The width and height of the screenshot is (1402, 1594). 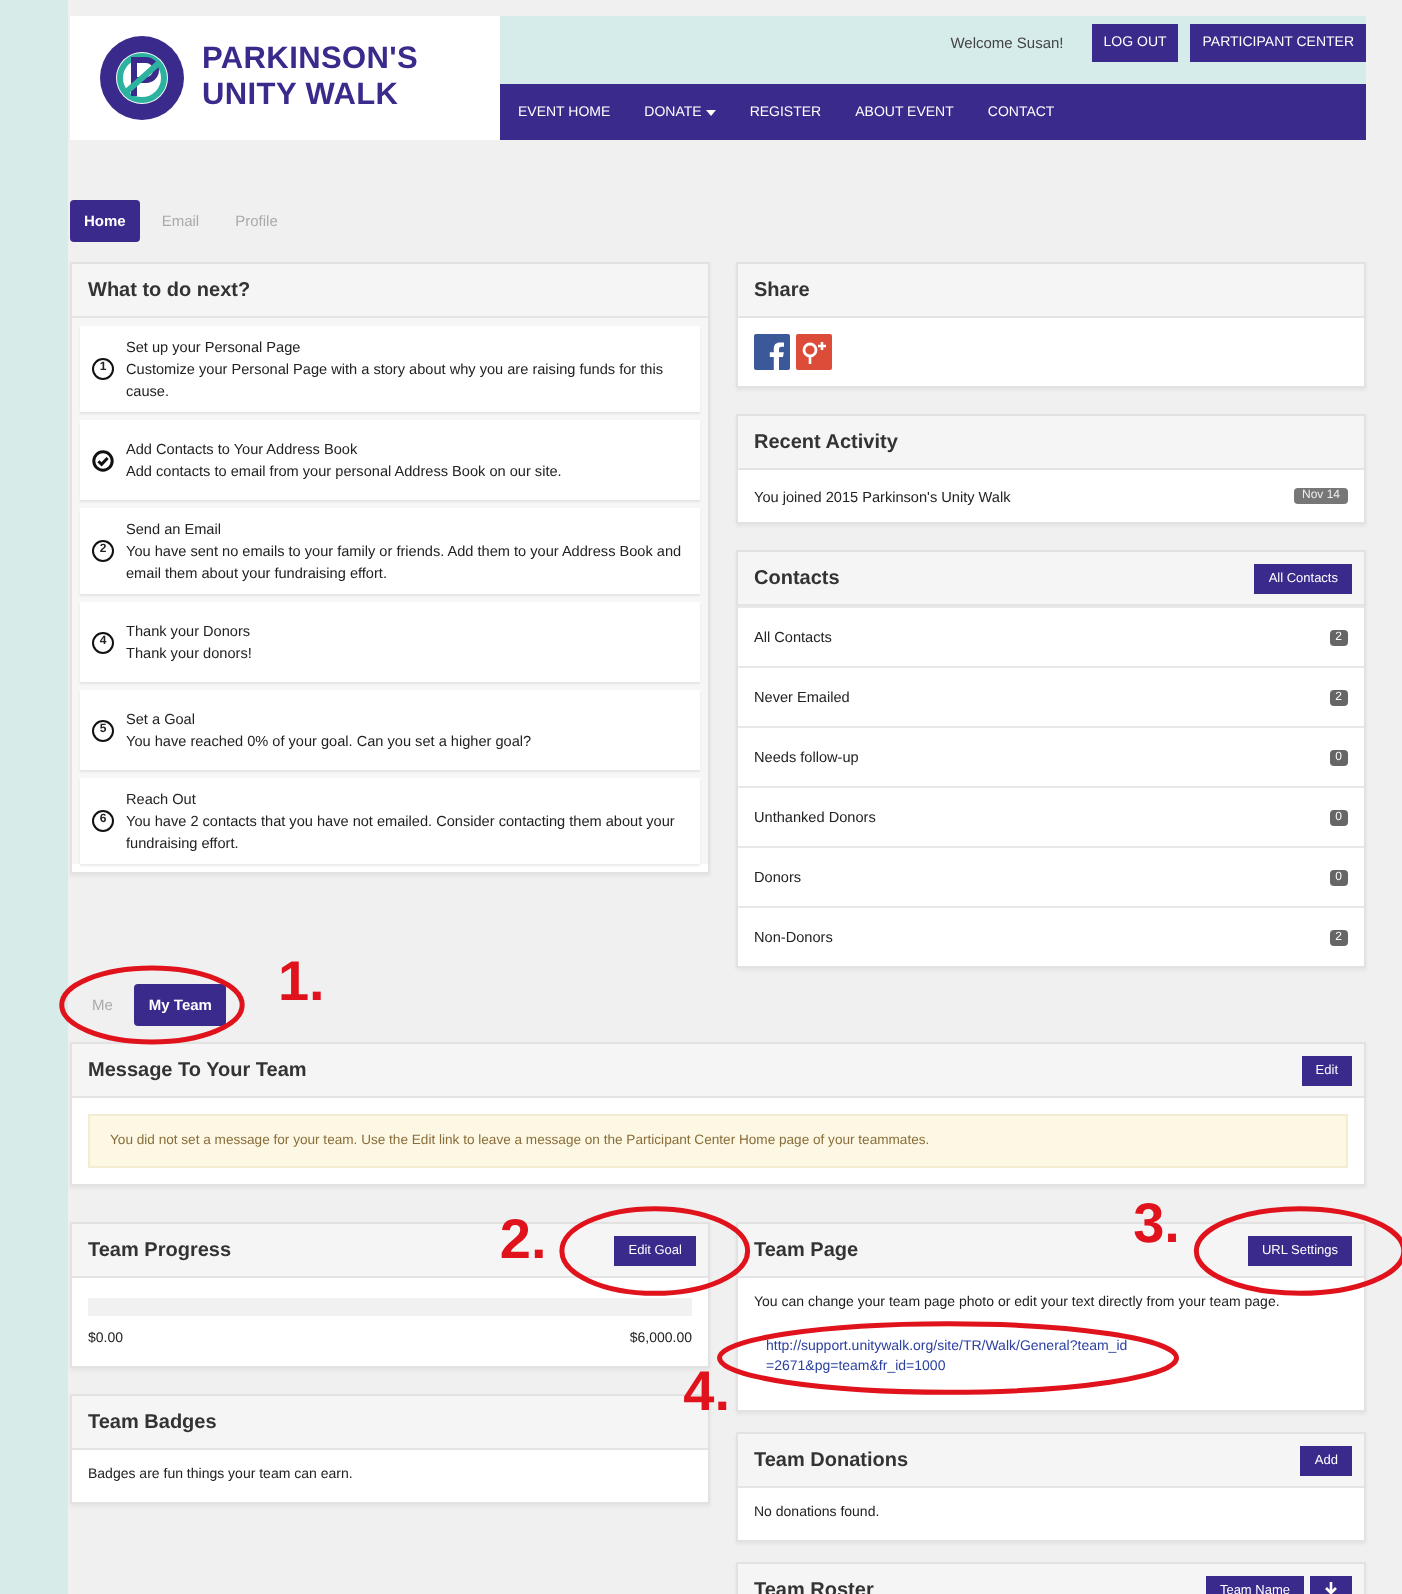 What do you see at coordinates (197, 1070) in the screenshot?
I see `panel-title: Message To Your Team` at bounding box center [197, 1070].